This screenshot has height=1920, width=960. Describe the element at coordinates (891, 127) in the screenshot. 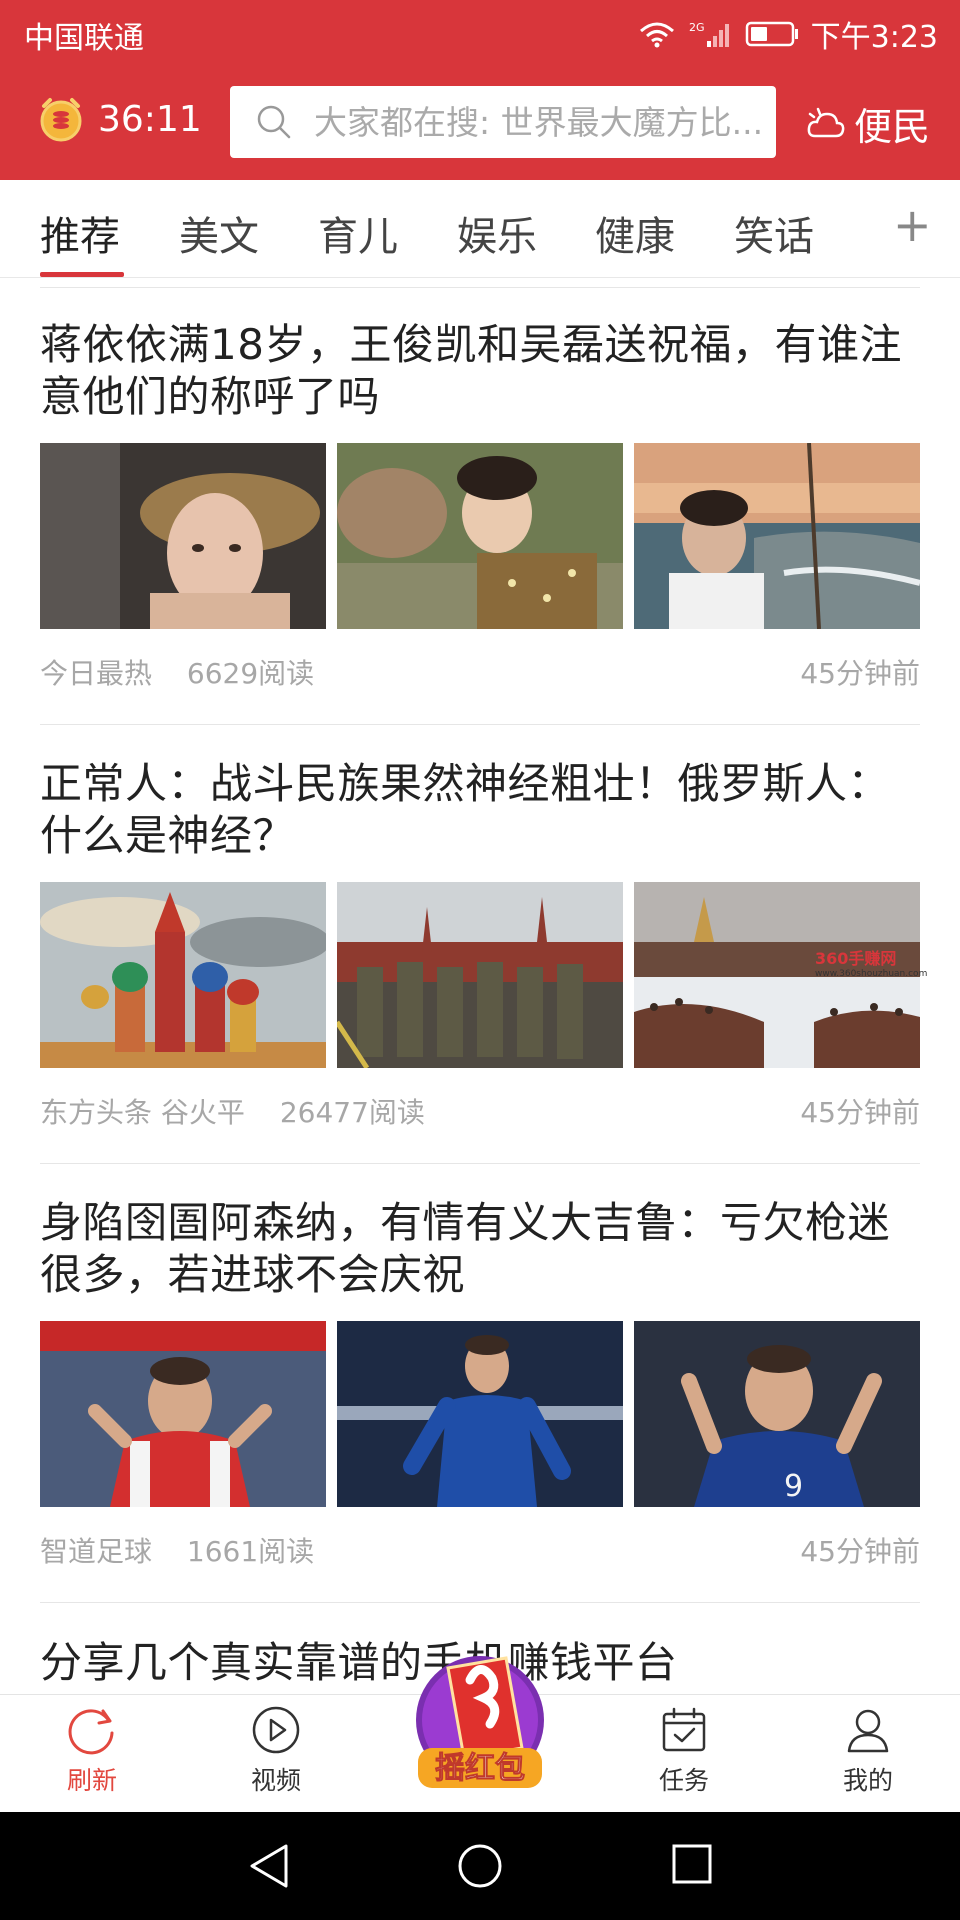

I see `convenience-label: 便民` at that location.